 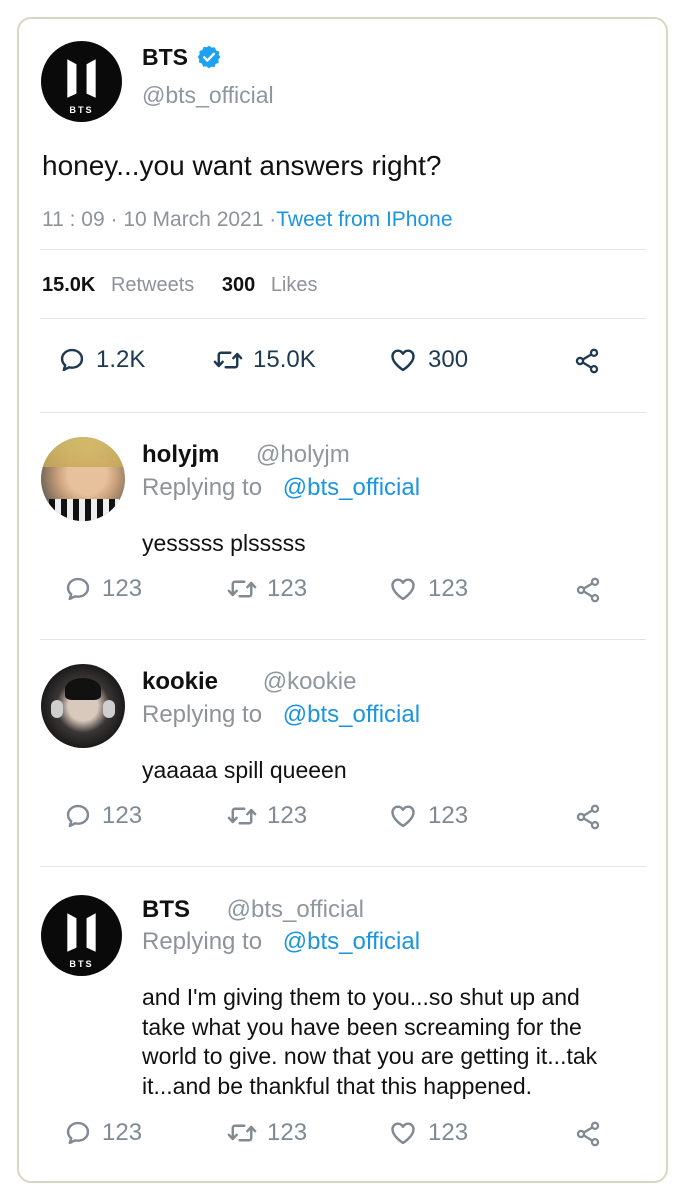 What do you see at coordinates (337, 1085) in the screenshot?
I see `reply-text-line: it...and be thankful that this happened.` at bounding box center [337, 1085].